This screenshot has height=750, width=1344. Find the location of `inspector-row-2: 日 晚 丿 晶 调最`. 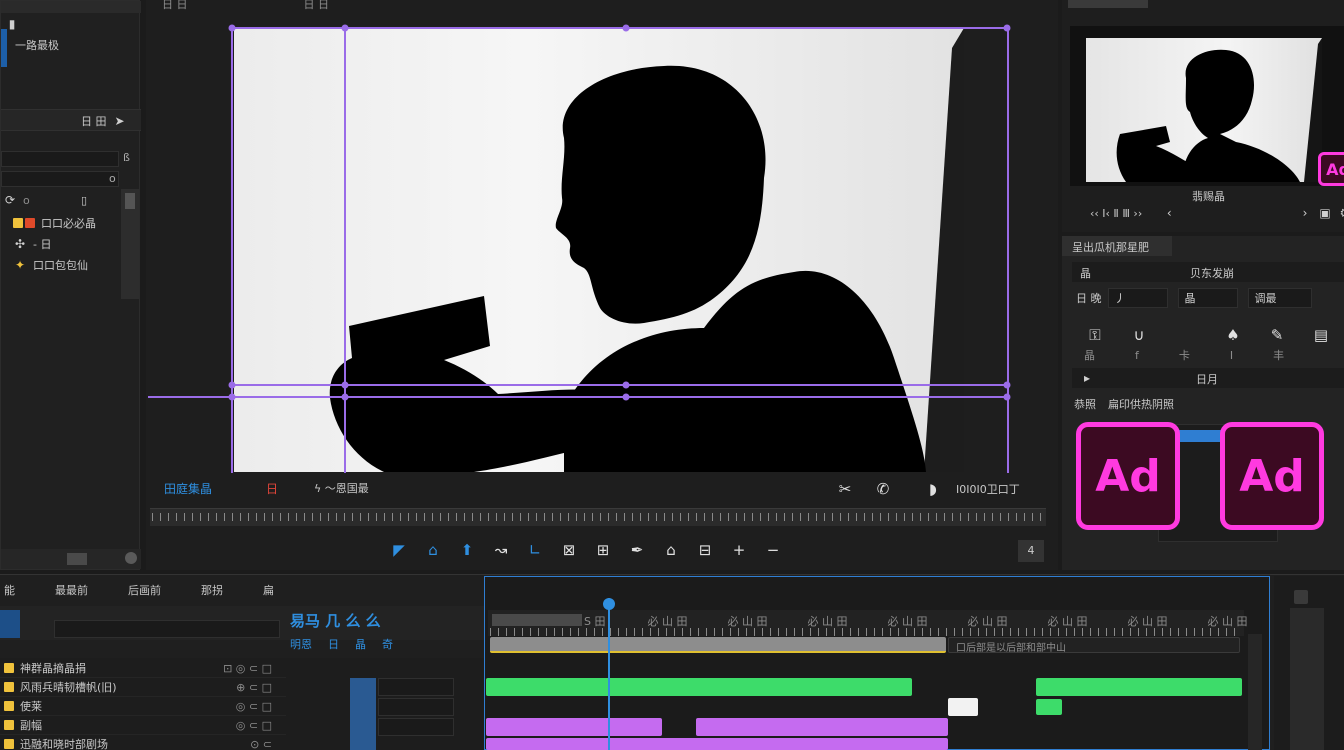

inspector-row-2: 日 晚 丿 晶 调最 is located at coordinates (1194, 298).